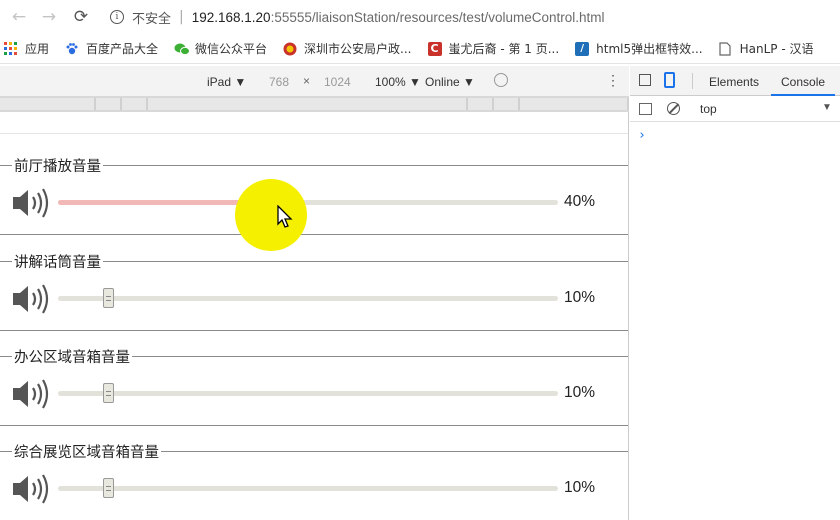  Describe the element at coordinates (279, 82) in the screenshot. I see `viewport-width-input: 768` at that location.